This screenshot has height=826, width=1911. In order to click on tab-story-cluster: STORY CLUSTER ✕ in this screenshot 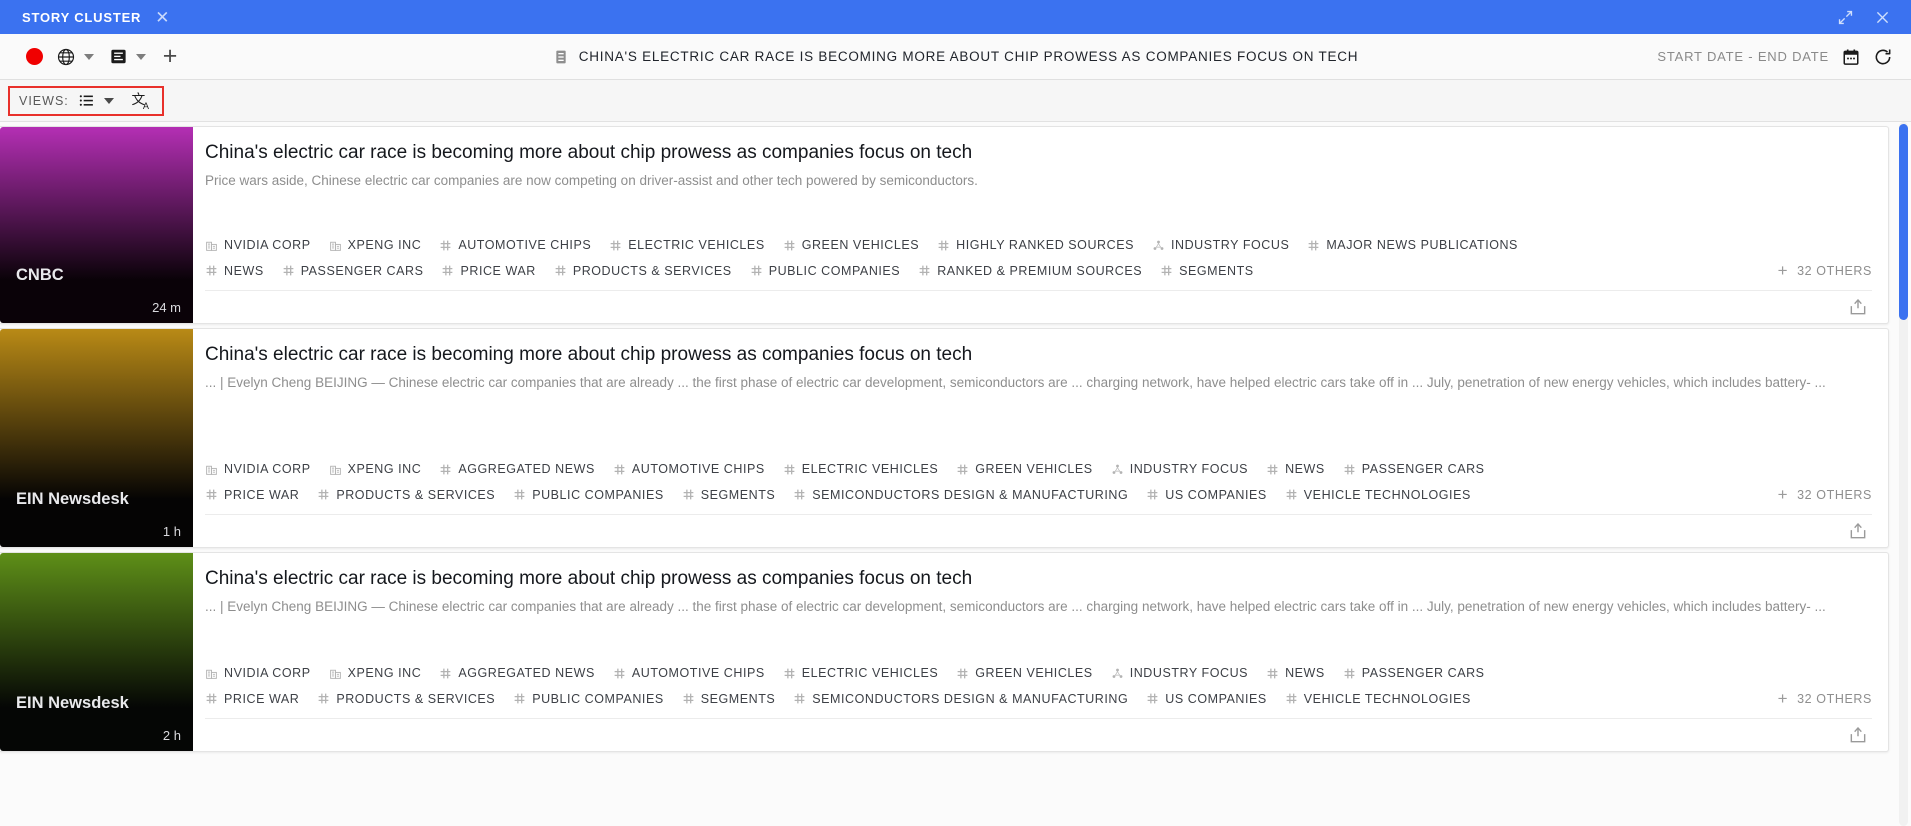, I will do `click(95, 17)`.